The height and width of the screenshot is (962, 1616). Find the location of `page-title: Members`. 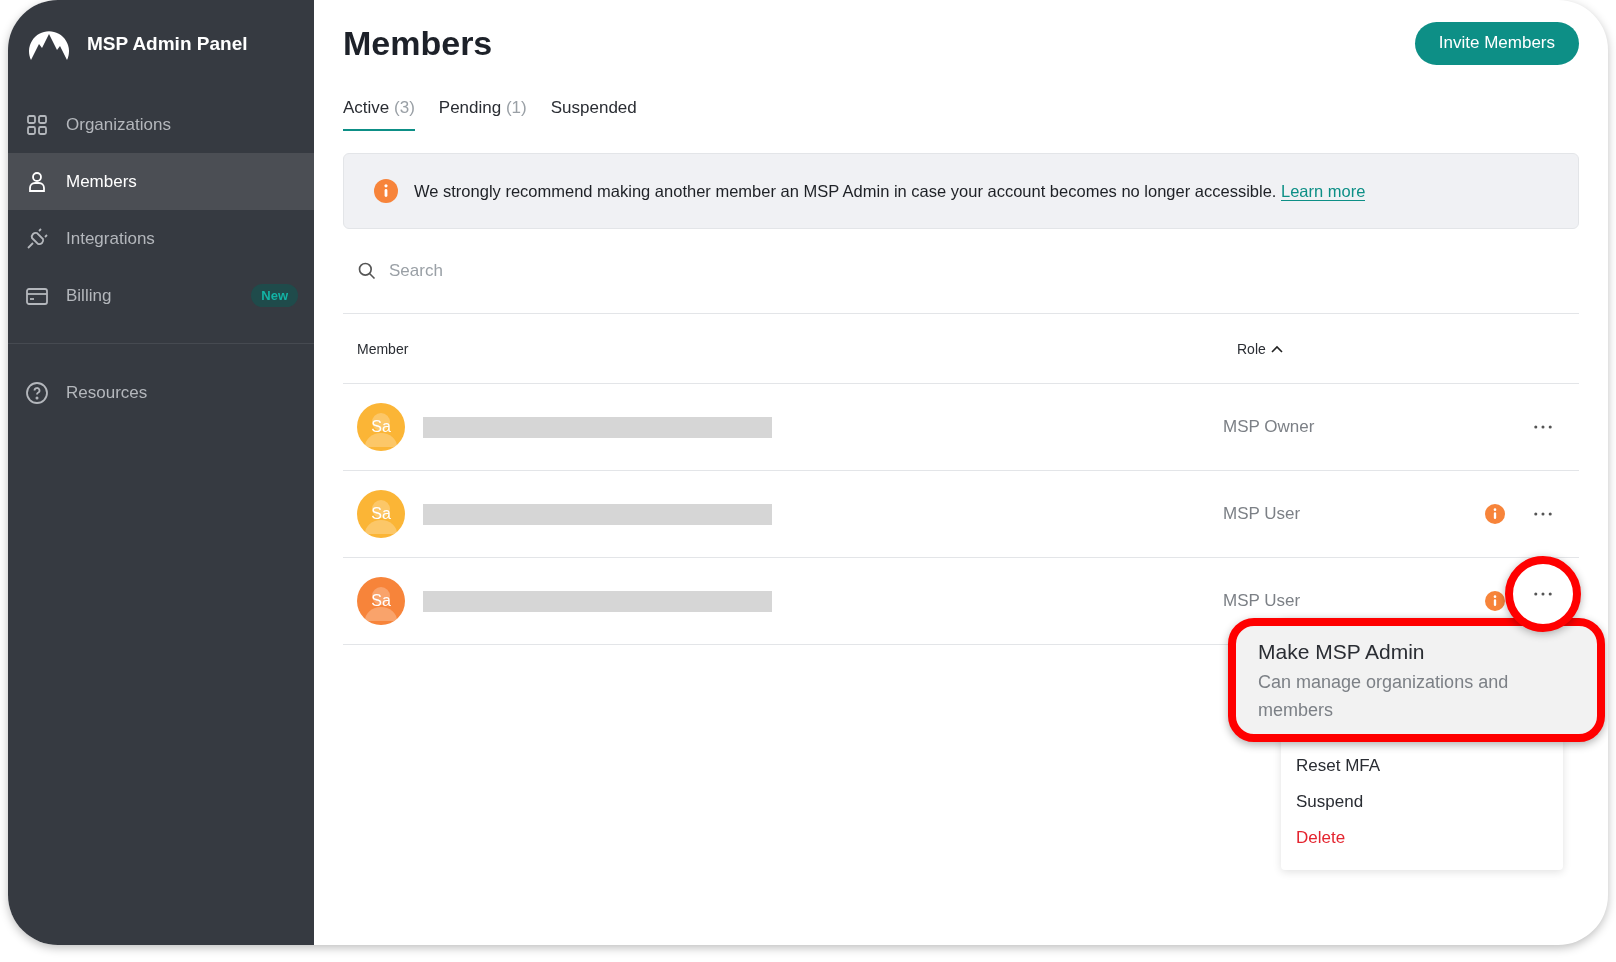

page-title: Members is located at coordinates (418, 43).